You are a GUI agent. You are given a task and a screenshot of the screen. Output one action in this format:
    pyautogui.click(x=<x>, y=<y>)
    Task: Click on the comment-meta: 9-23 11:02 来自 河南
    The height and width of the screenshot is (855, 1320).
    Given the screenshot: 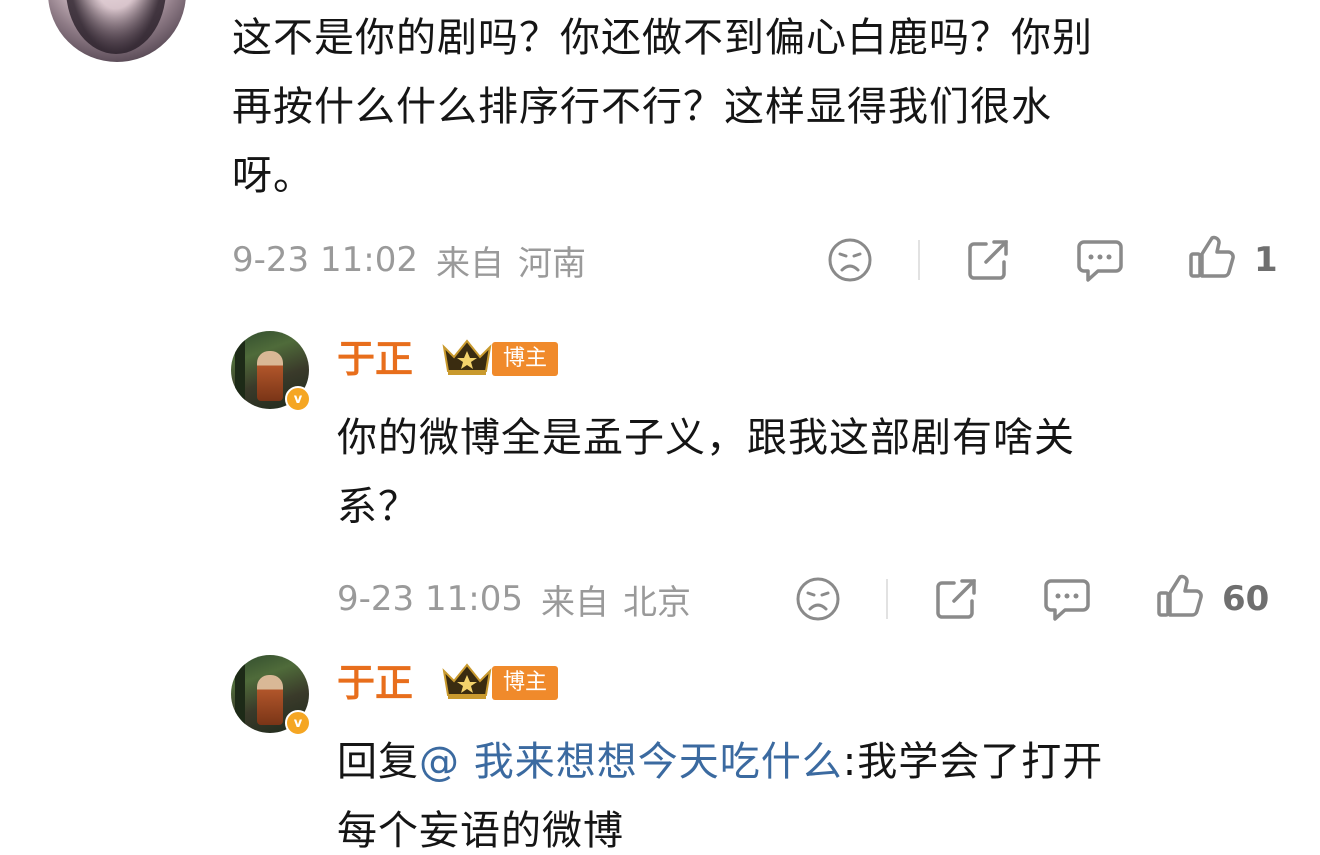 What is the action you would take?
    pyautogui.click(x=409, y=260)
    